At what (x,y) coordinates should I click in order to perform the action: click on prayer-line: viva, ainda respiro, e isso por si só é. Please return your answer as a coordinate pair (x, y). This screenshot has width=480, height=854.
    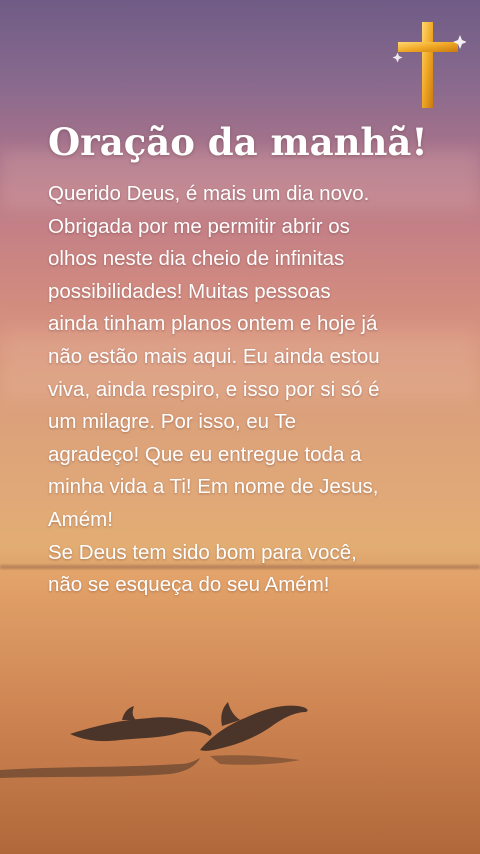
    Looking at the image, I should click on (214, 389).